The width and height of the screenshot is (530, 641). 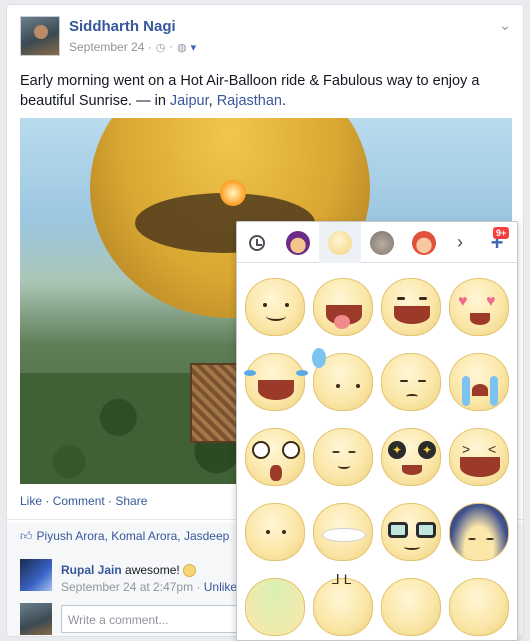 What do you see at coordinates (343, 532) in the screenshot?
I see `sticker-teeth-grin` at bounding box center [343, 532].